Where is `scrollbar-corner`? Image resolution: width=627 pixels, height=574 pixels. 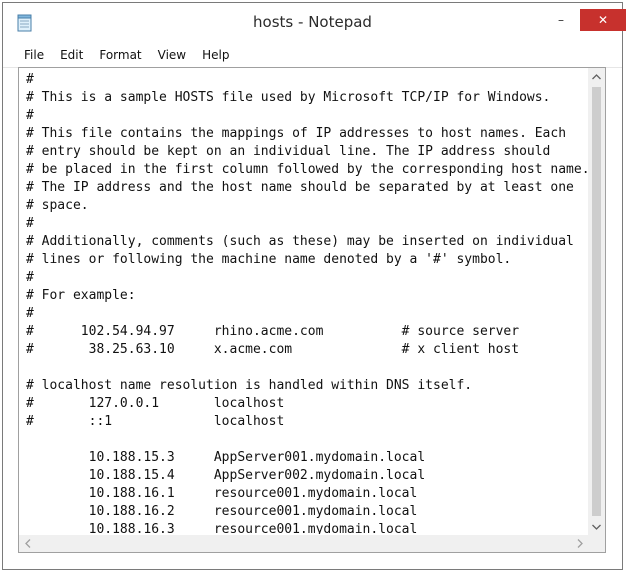
scrollbar-corner is located at coordinates (596, 543).